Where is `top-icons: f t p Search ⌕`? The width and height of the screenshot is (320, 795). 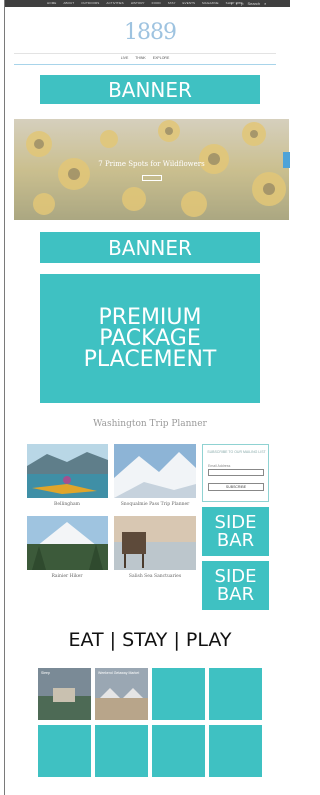 top-icons: f t p Search ⌕ is located at coordinates (248, 3).